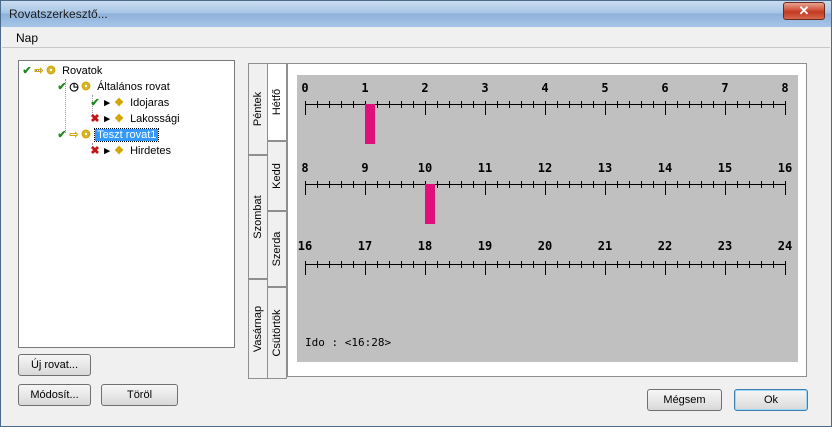 The image size is (832, 427). I want to click on tab-vasarnap: Vasárnap, so click(258, 329).